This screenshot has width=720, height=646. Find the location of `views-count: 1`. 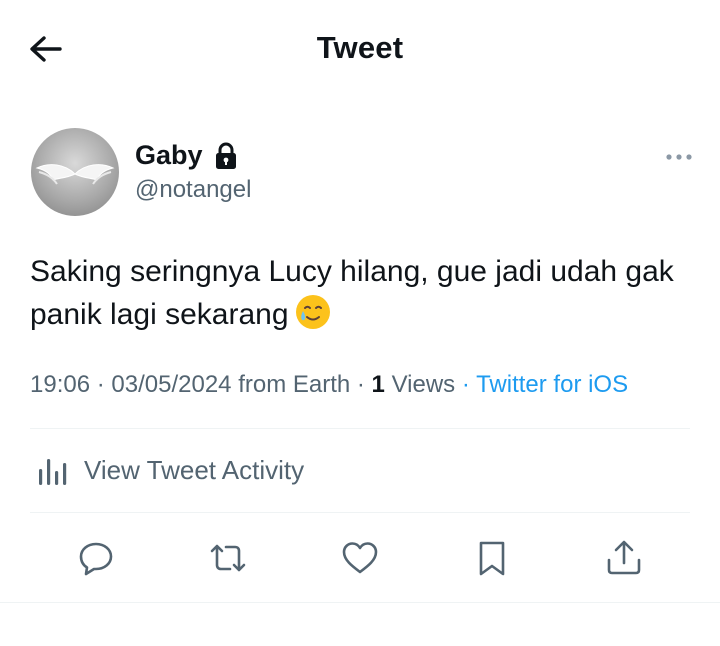

views-count: 1 is located at coordinates (378, 384).